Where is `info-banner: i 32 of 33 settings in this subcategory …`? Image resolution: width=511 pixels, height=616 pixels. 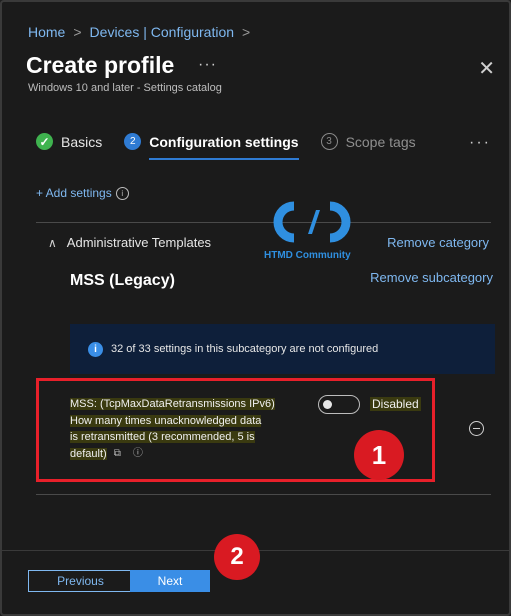
info-banner: i 32 of 33 settings in this subcategory … is located at coordinates (282, 349).